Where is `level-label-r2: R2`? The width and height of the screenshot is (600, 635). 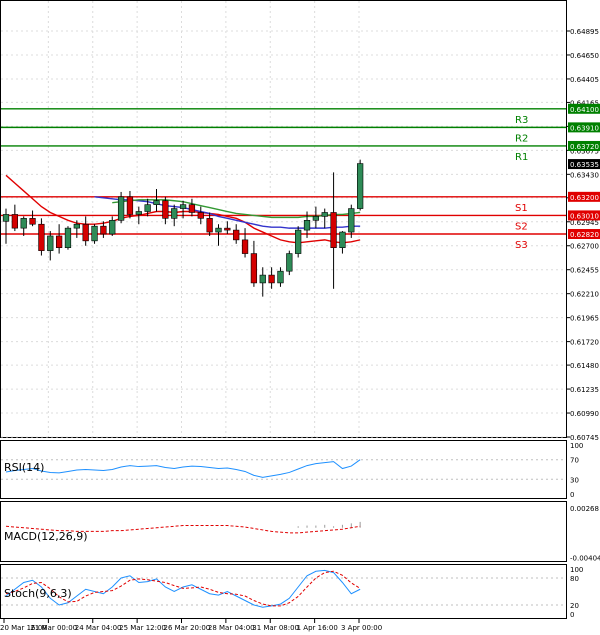
level-label-r2: R2 is located at coordinates (521, 138).